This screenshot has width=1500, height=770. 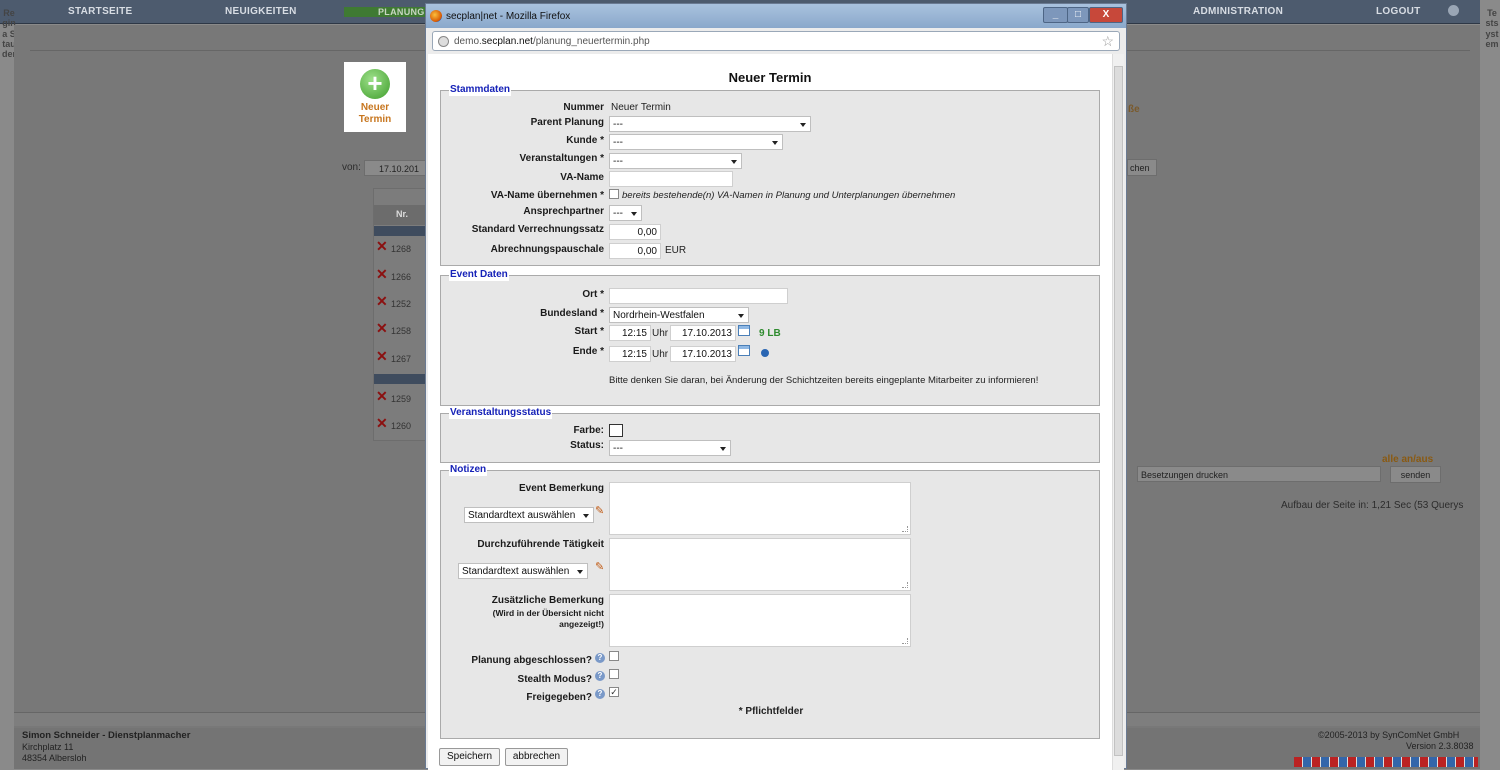 I want to click on taetigkeit-textarea, so click(x=760, y=564).